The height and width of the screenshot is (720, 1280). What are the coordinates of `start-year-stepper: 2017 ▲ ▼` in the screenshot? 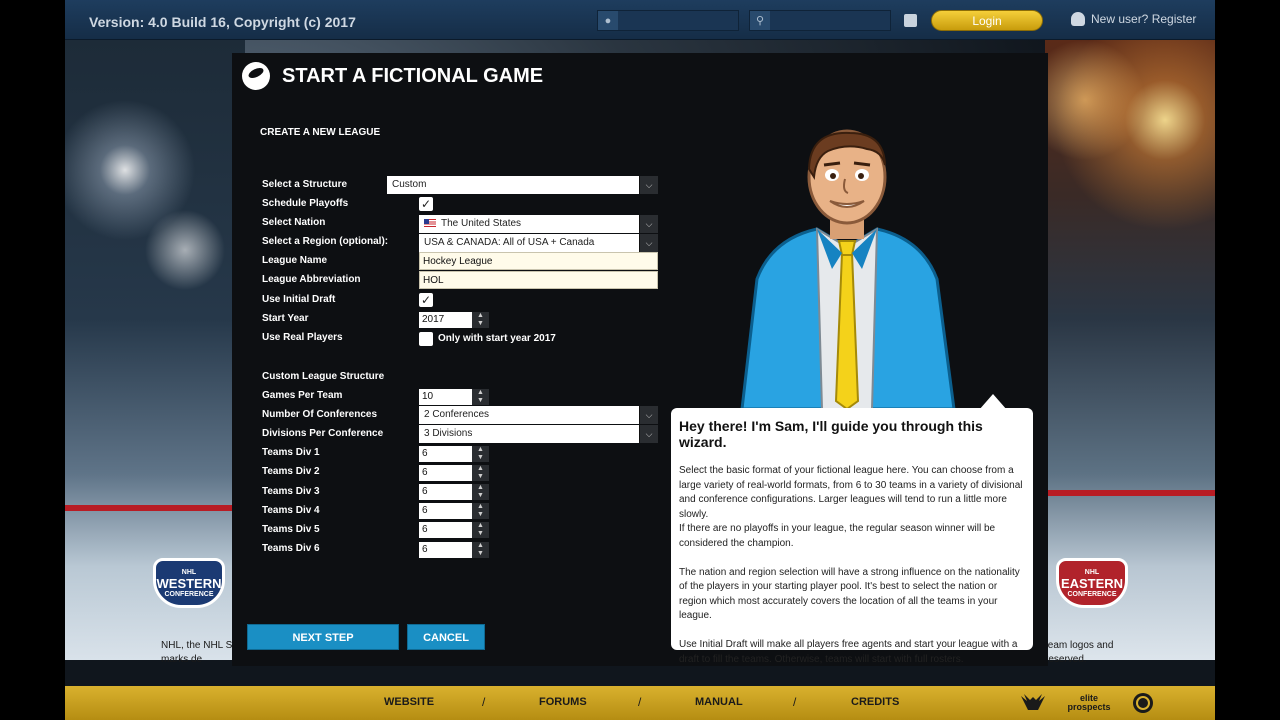 It's located at (454, 320).